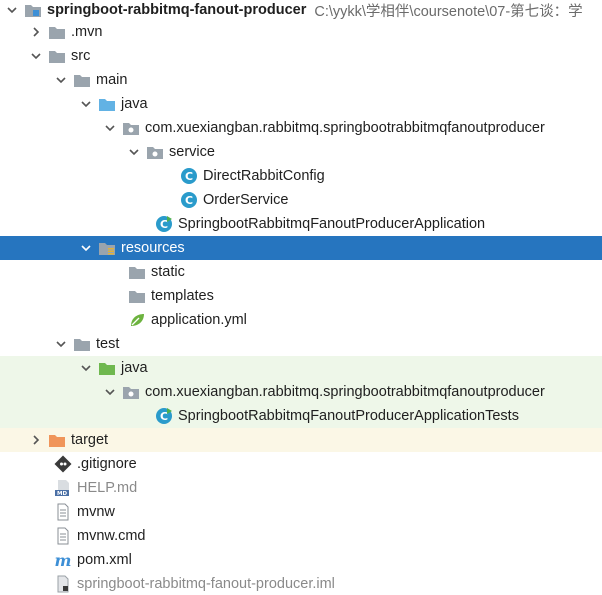 Image resolution: width=602 pixels, height=595 pixels. I want to click on tree-label: OrderService, so click(246, 200).